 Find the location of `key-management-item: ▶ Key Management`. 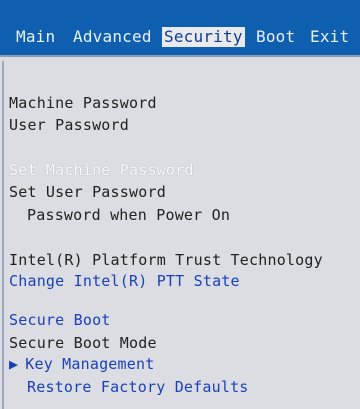

key-management-item: ▶ Key Management is located at coordinates (81, 364).